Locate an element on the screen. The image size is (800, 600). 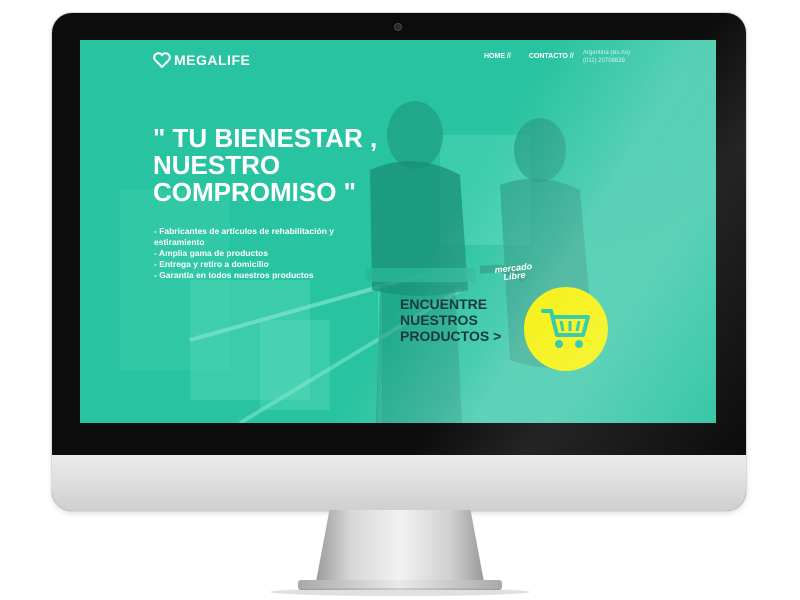
contact-location: Argentina (Bs.As) is located at coordinates (607, 53).